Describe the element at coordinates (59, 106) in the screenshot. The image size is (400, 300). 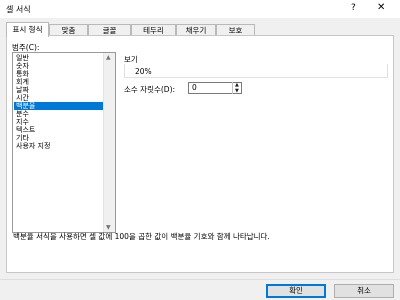
I see `category-item-percentage: 백분율` at that location.